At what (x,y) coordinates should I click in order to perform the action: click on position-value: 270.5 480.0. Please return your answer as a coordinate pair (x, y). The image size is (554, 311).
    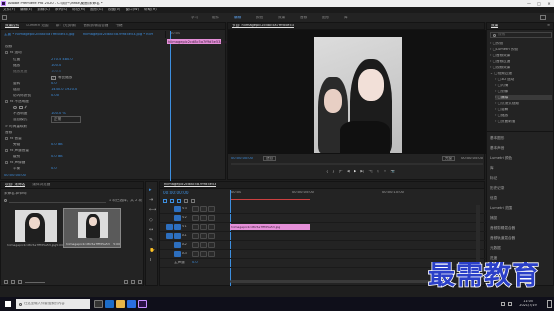
    Looking at the image, I should click on (62, 60).